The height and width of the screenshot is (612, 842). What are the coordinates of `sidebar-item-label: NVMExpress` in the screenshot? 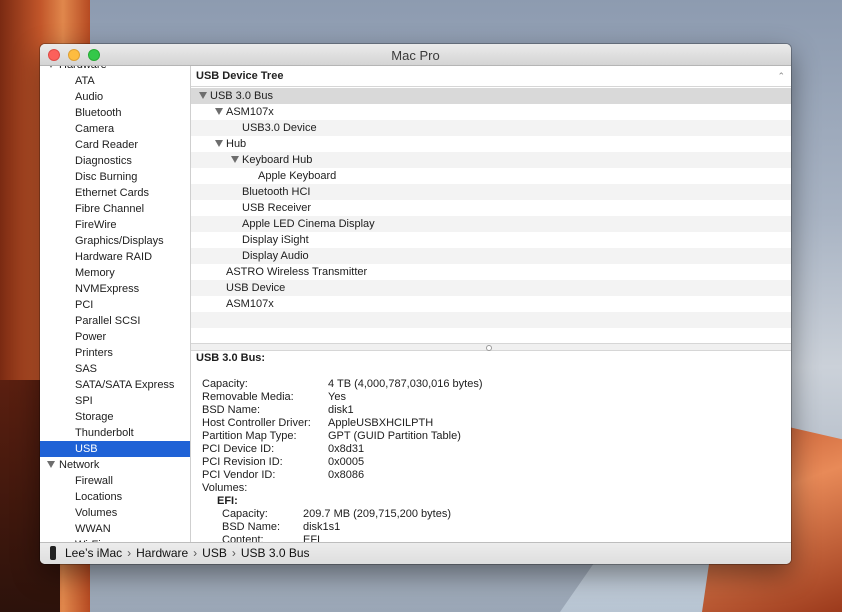 It's located at (107, 289).